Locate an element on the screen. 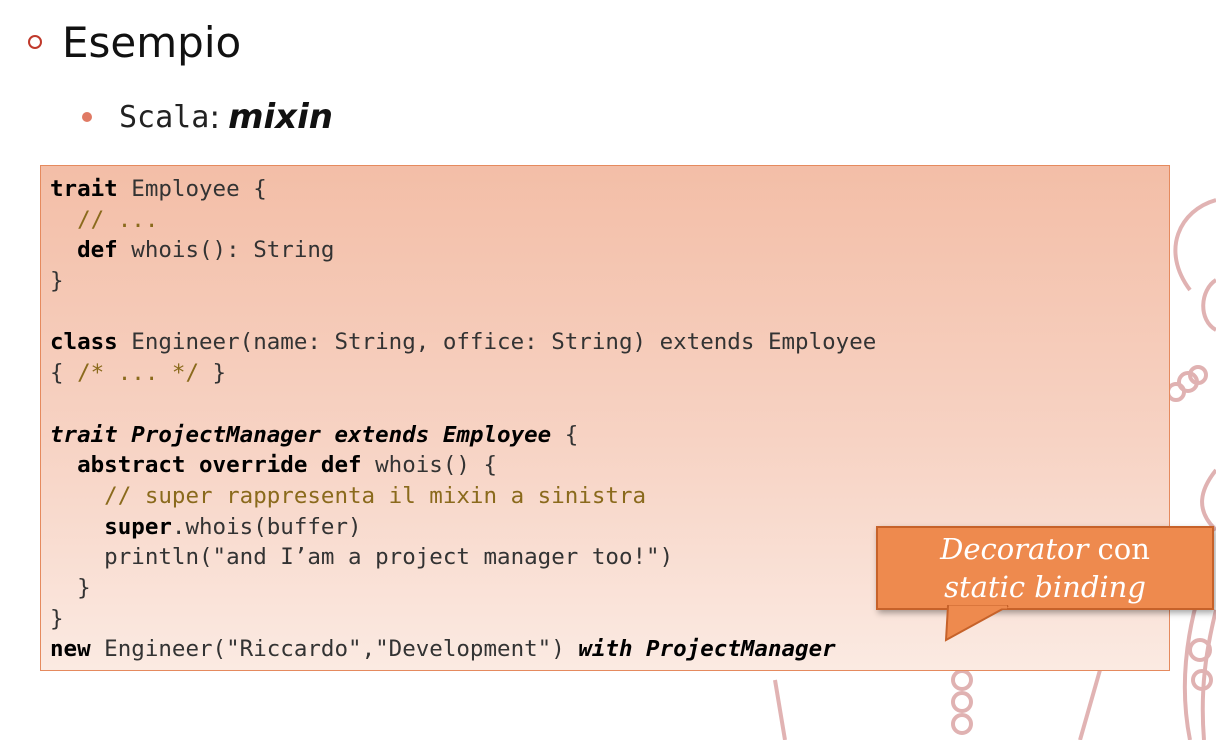 This screenshot has width=1216, height=740. callout-box: Decorator con static binding is located at coordinates (1045, 568).